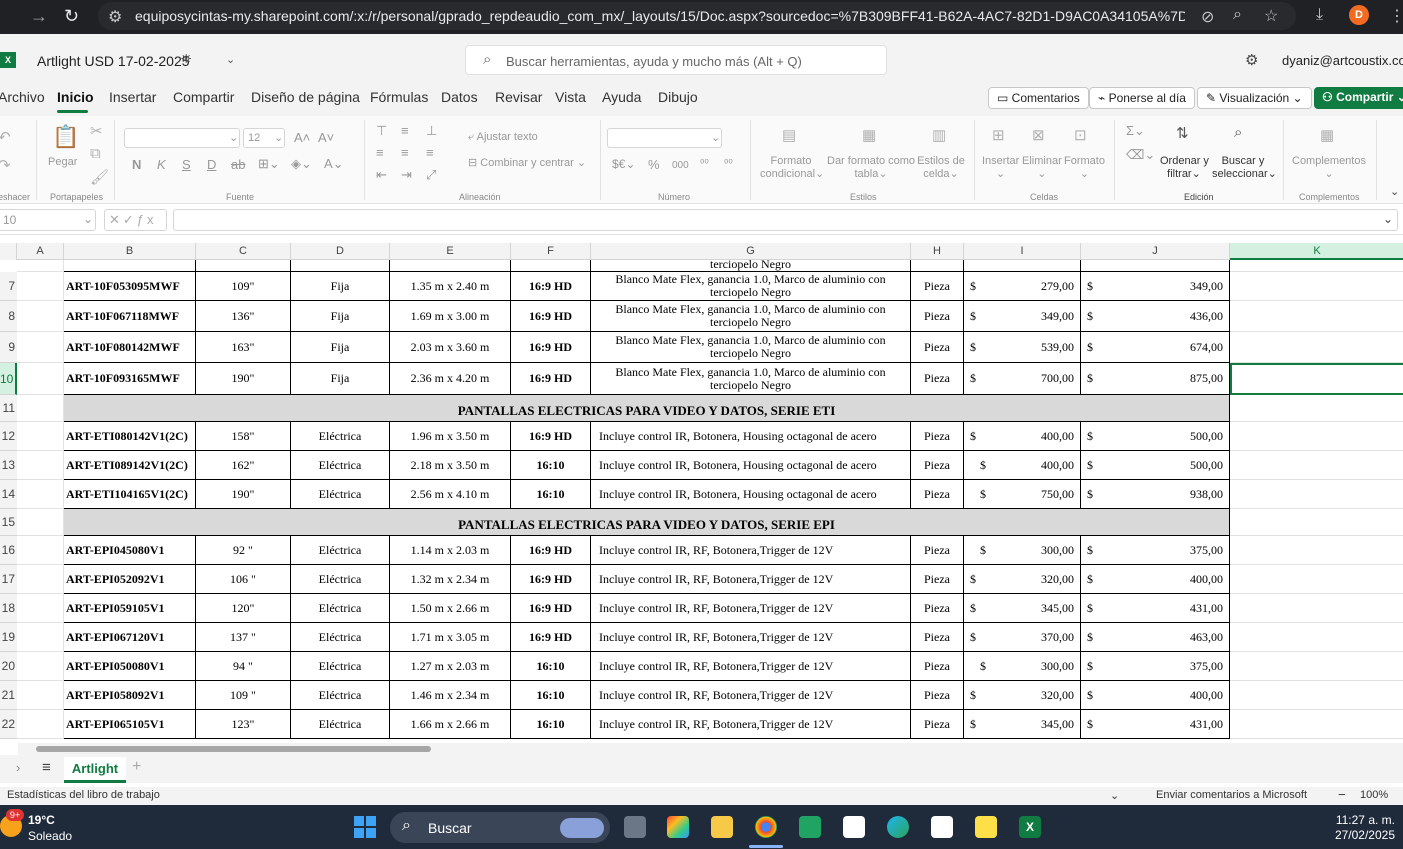 The image size is (1403, 849). I want to click on price-2: $431,00, so click(1155, 724).